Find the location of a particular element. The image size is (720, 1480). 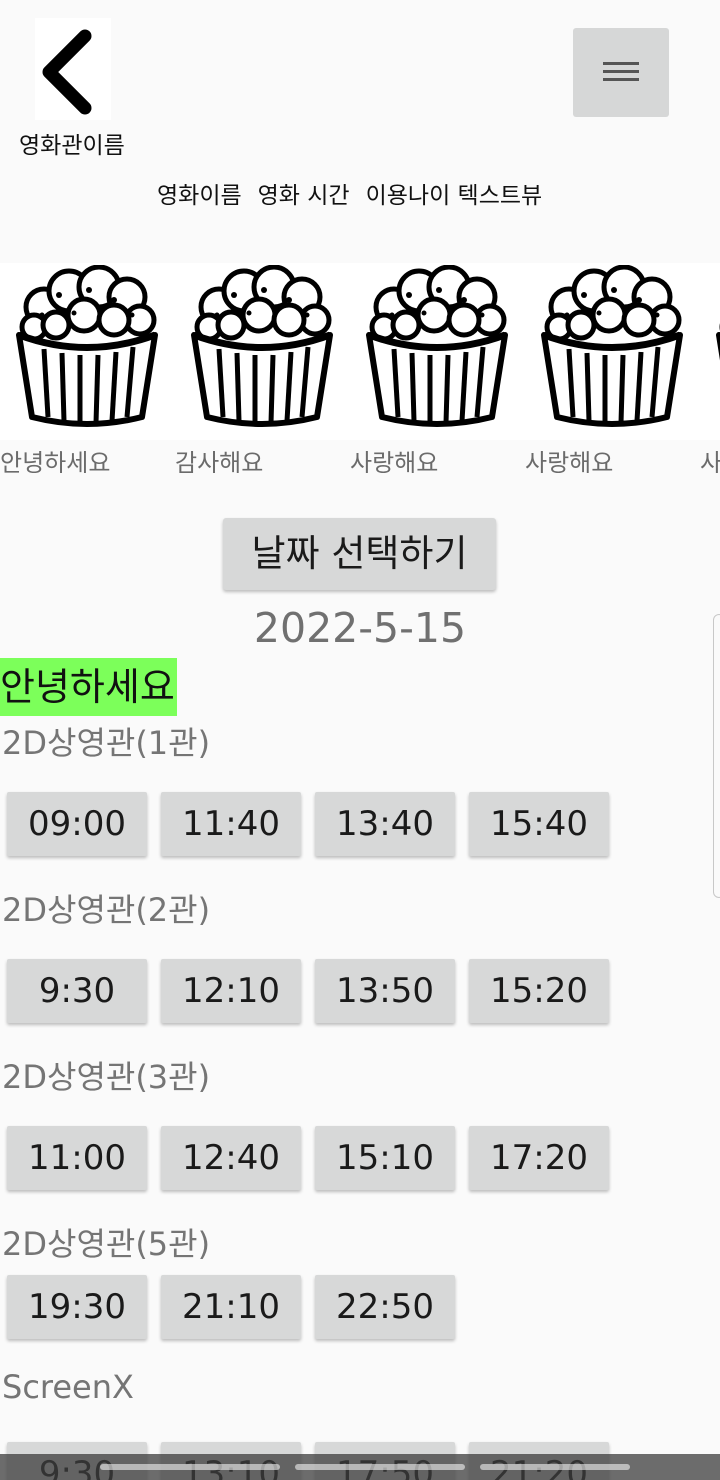

showtime-button: 19:30 is located at coordinates (77, 1307).